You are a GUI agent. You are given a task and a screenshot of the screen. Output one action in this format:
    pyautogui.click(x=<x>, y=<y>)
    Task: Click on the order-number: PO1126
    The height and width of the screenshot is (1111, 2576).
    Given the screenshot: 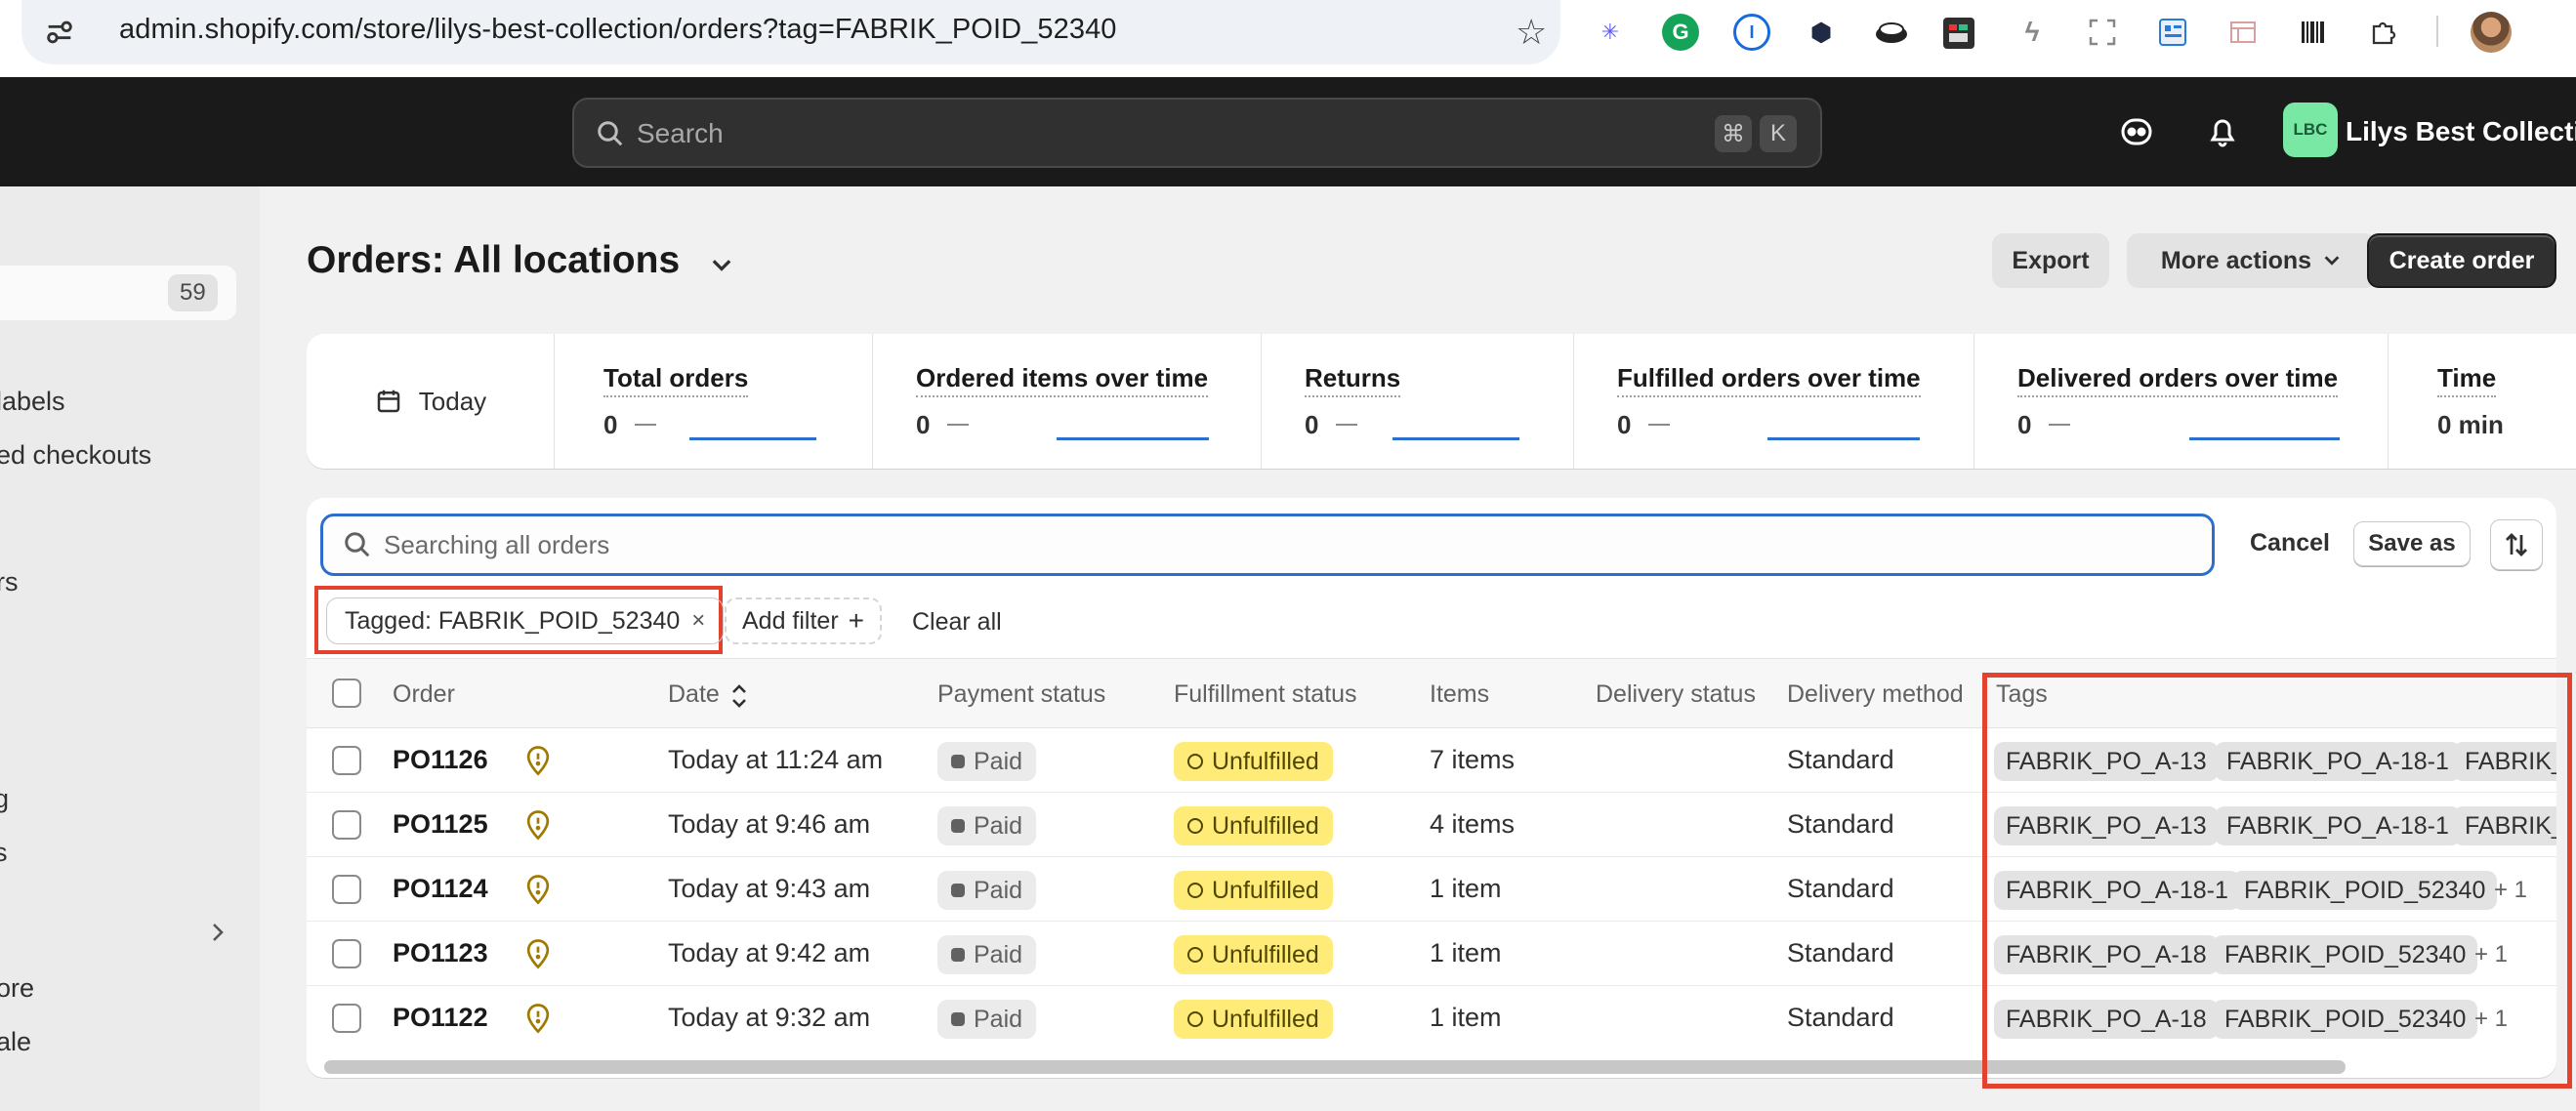 What is the action you would take?
    pyautogui.click(x=441, y=760)
    